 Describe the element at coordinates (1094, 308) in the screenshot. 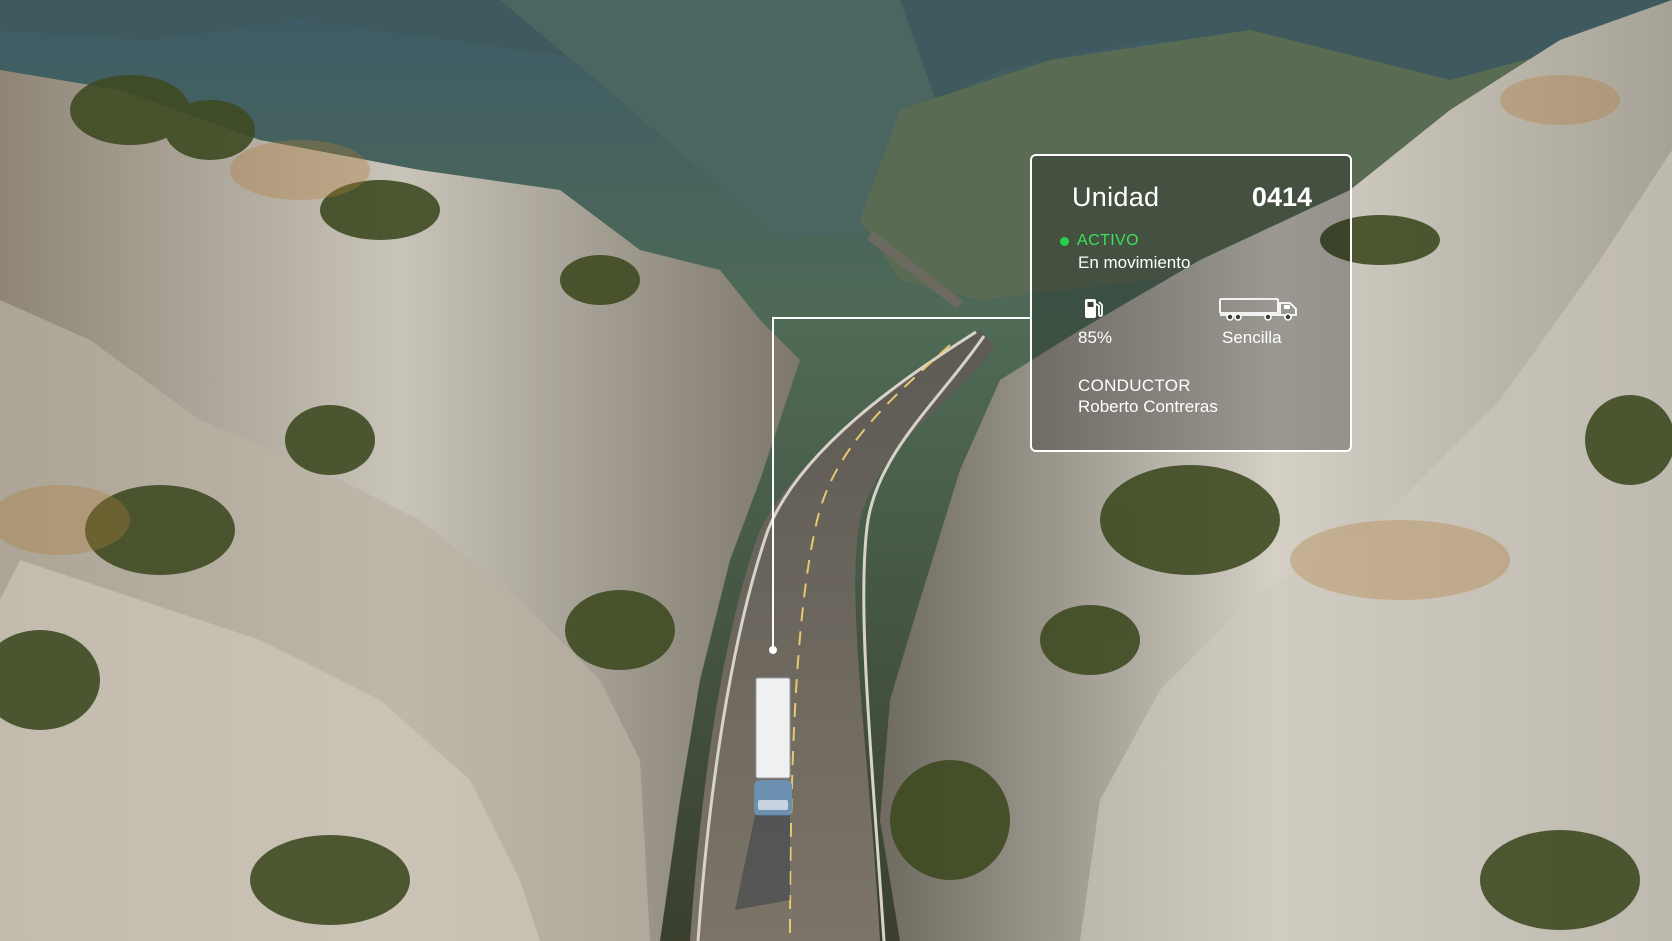

I see `fuel-pump-icon` at that location.